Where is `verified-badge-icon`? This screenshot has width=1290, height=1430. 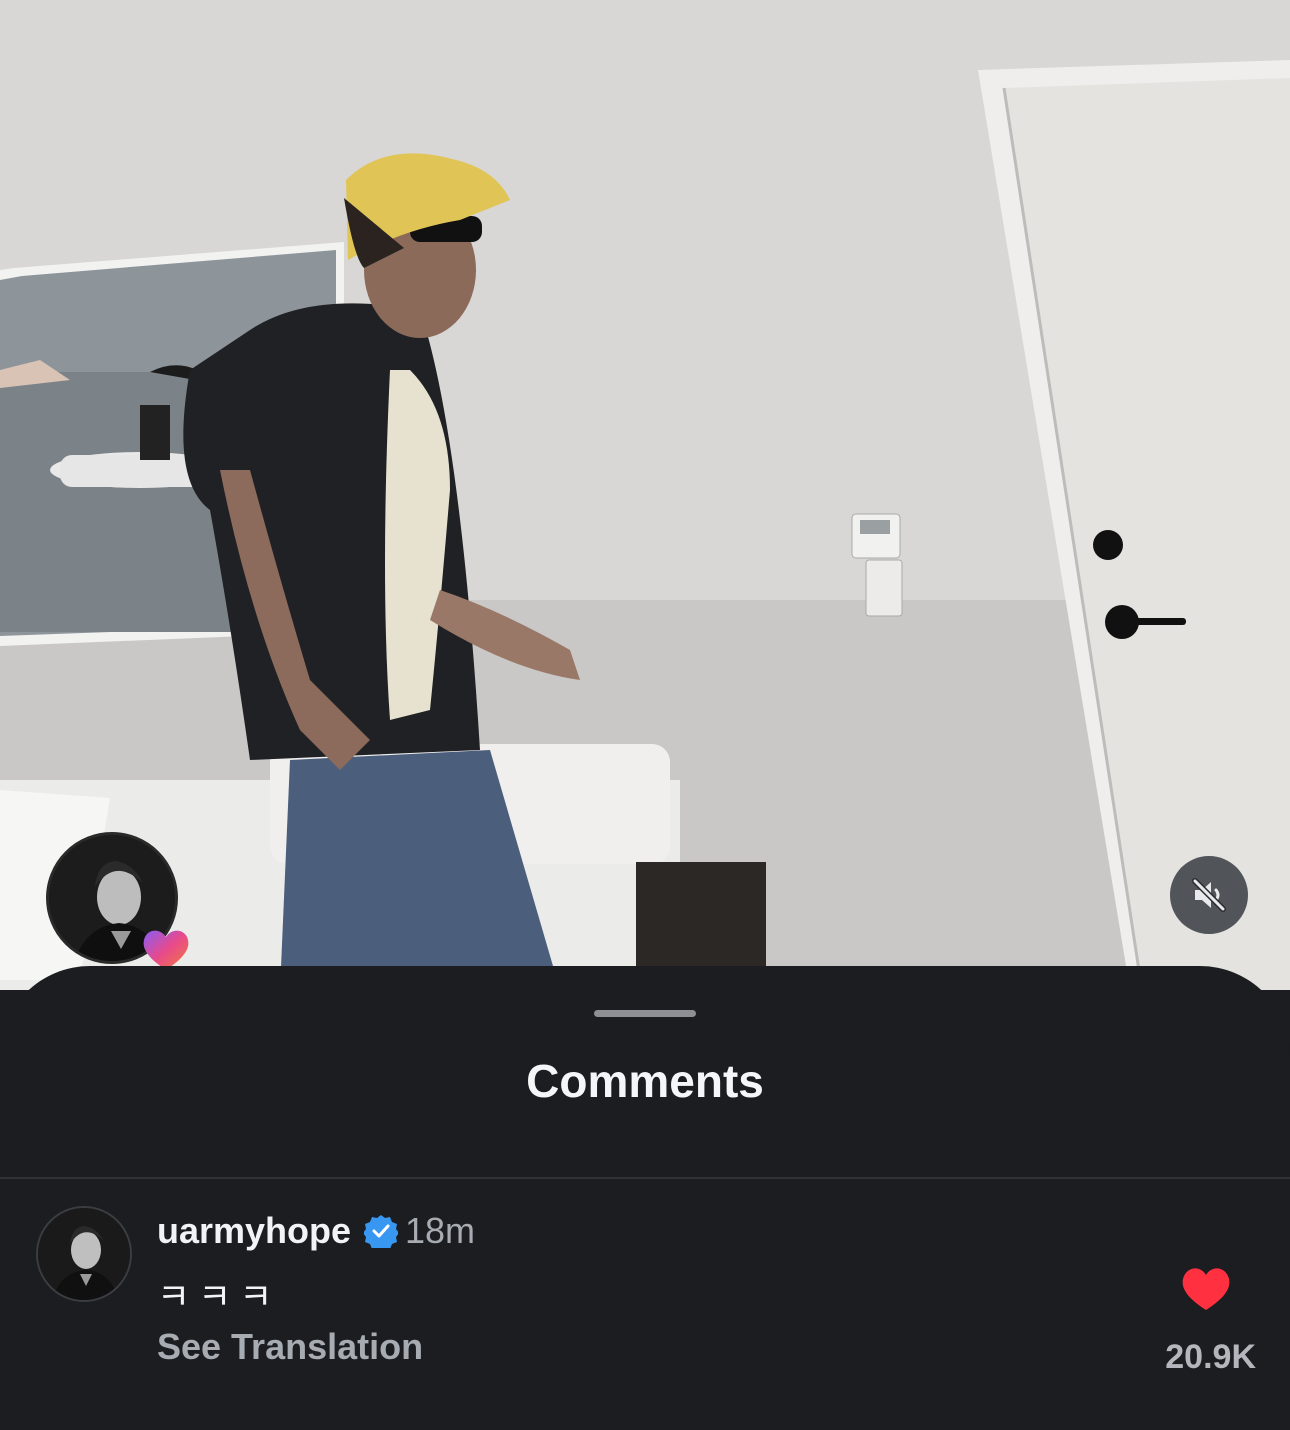
verified-badge-icon is located at coordinates (381, 1231).